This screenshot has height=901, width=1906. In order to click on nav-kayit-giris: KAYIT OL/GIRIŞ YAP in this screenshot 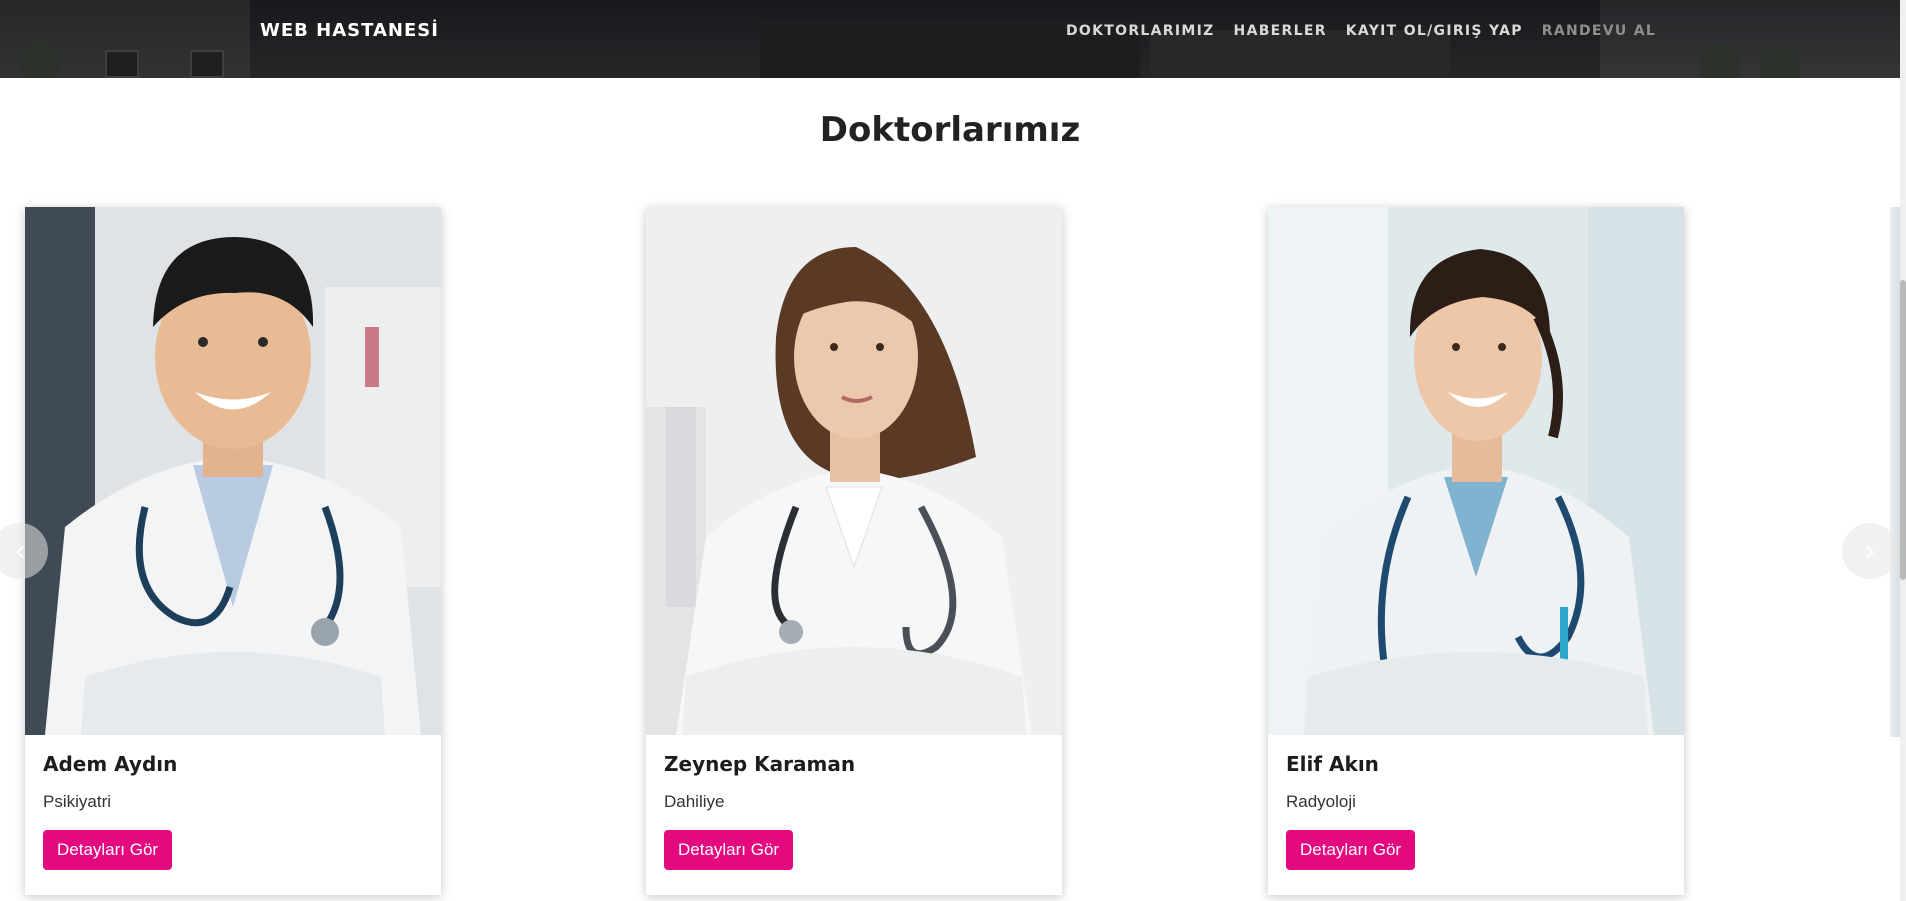, I will do `click(1434, 31)`.